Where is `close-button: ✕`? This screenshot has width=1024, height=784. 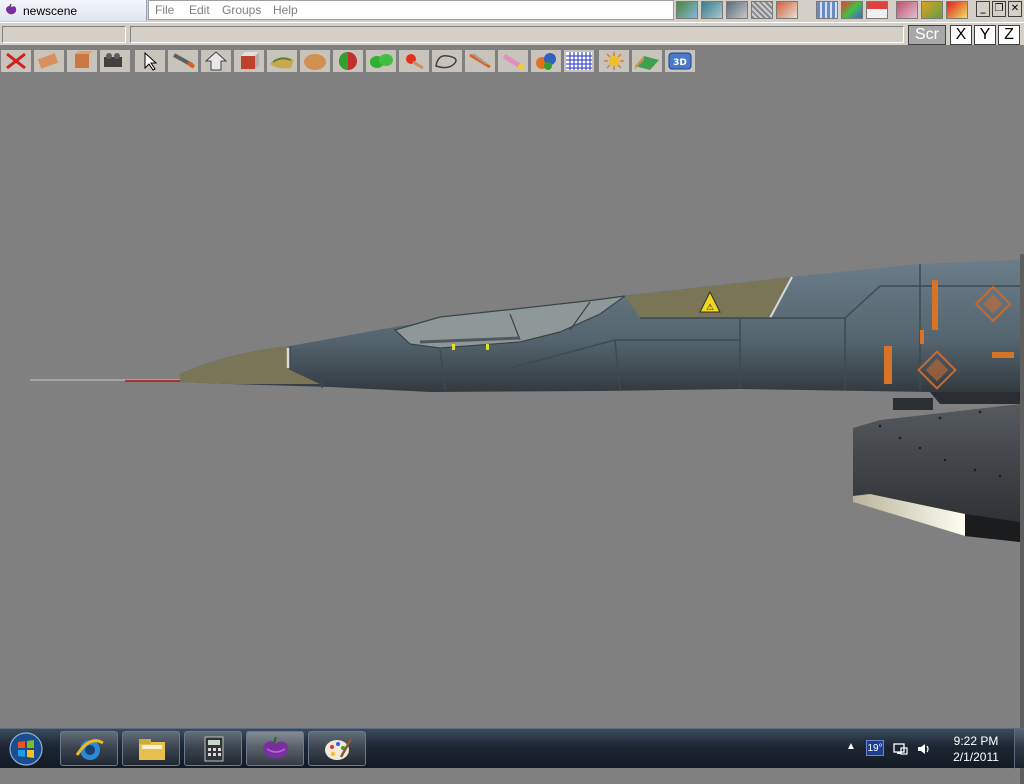 close-button: ✕ is located at coordinates (1015, 9).